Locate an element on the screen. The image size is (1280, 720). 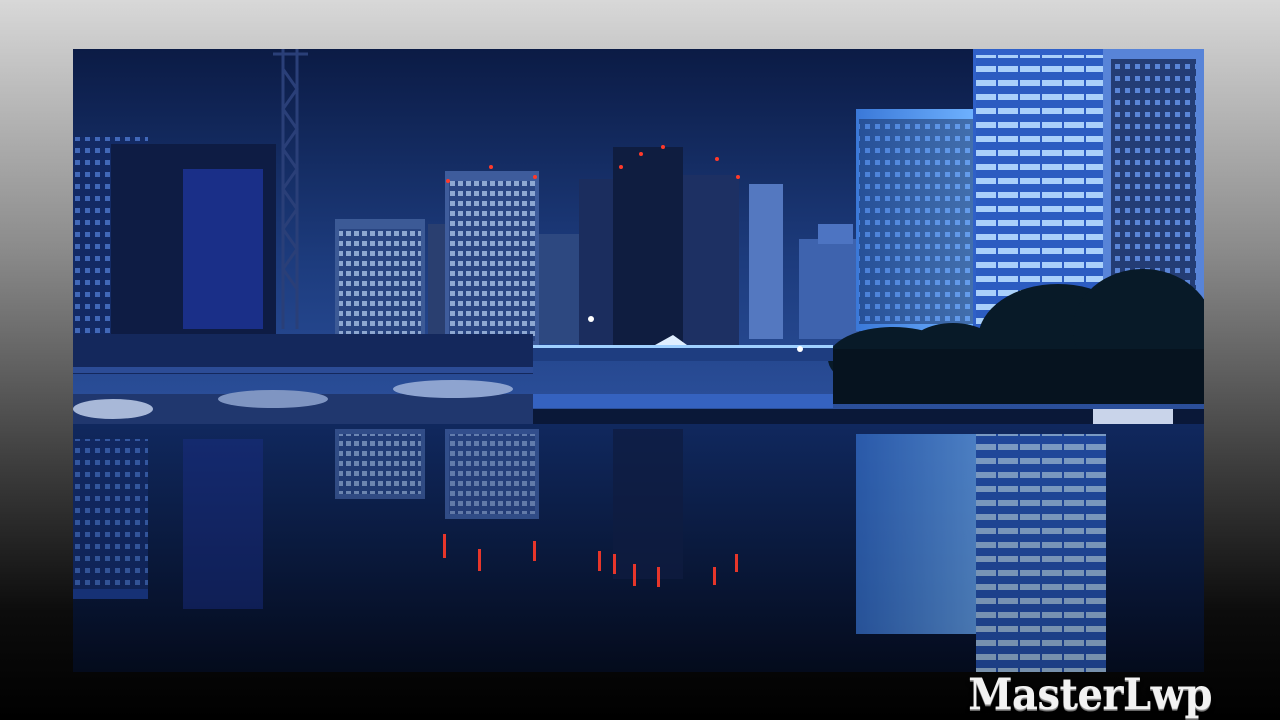
watermark-logo: MasterLwp is located at coordinates (1090, 694).